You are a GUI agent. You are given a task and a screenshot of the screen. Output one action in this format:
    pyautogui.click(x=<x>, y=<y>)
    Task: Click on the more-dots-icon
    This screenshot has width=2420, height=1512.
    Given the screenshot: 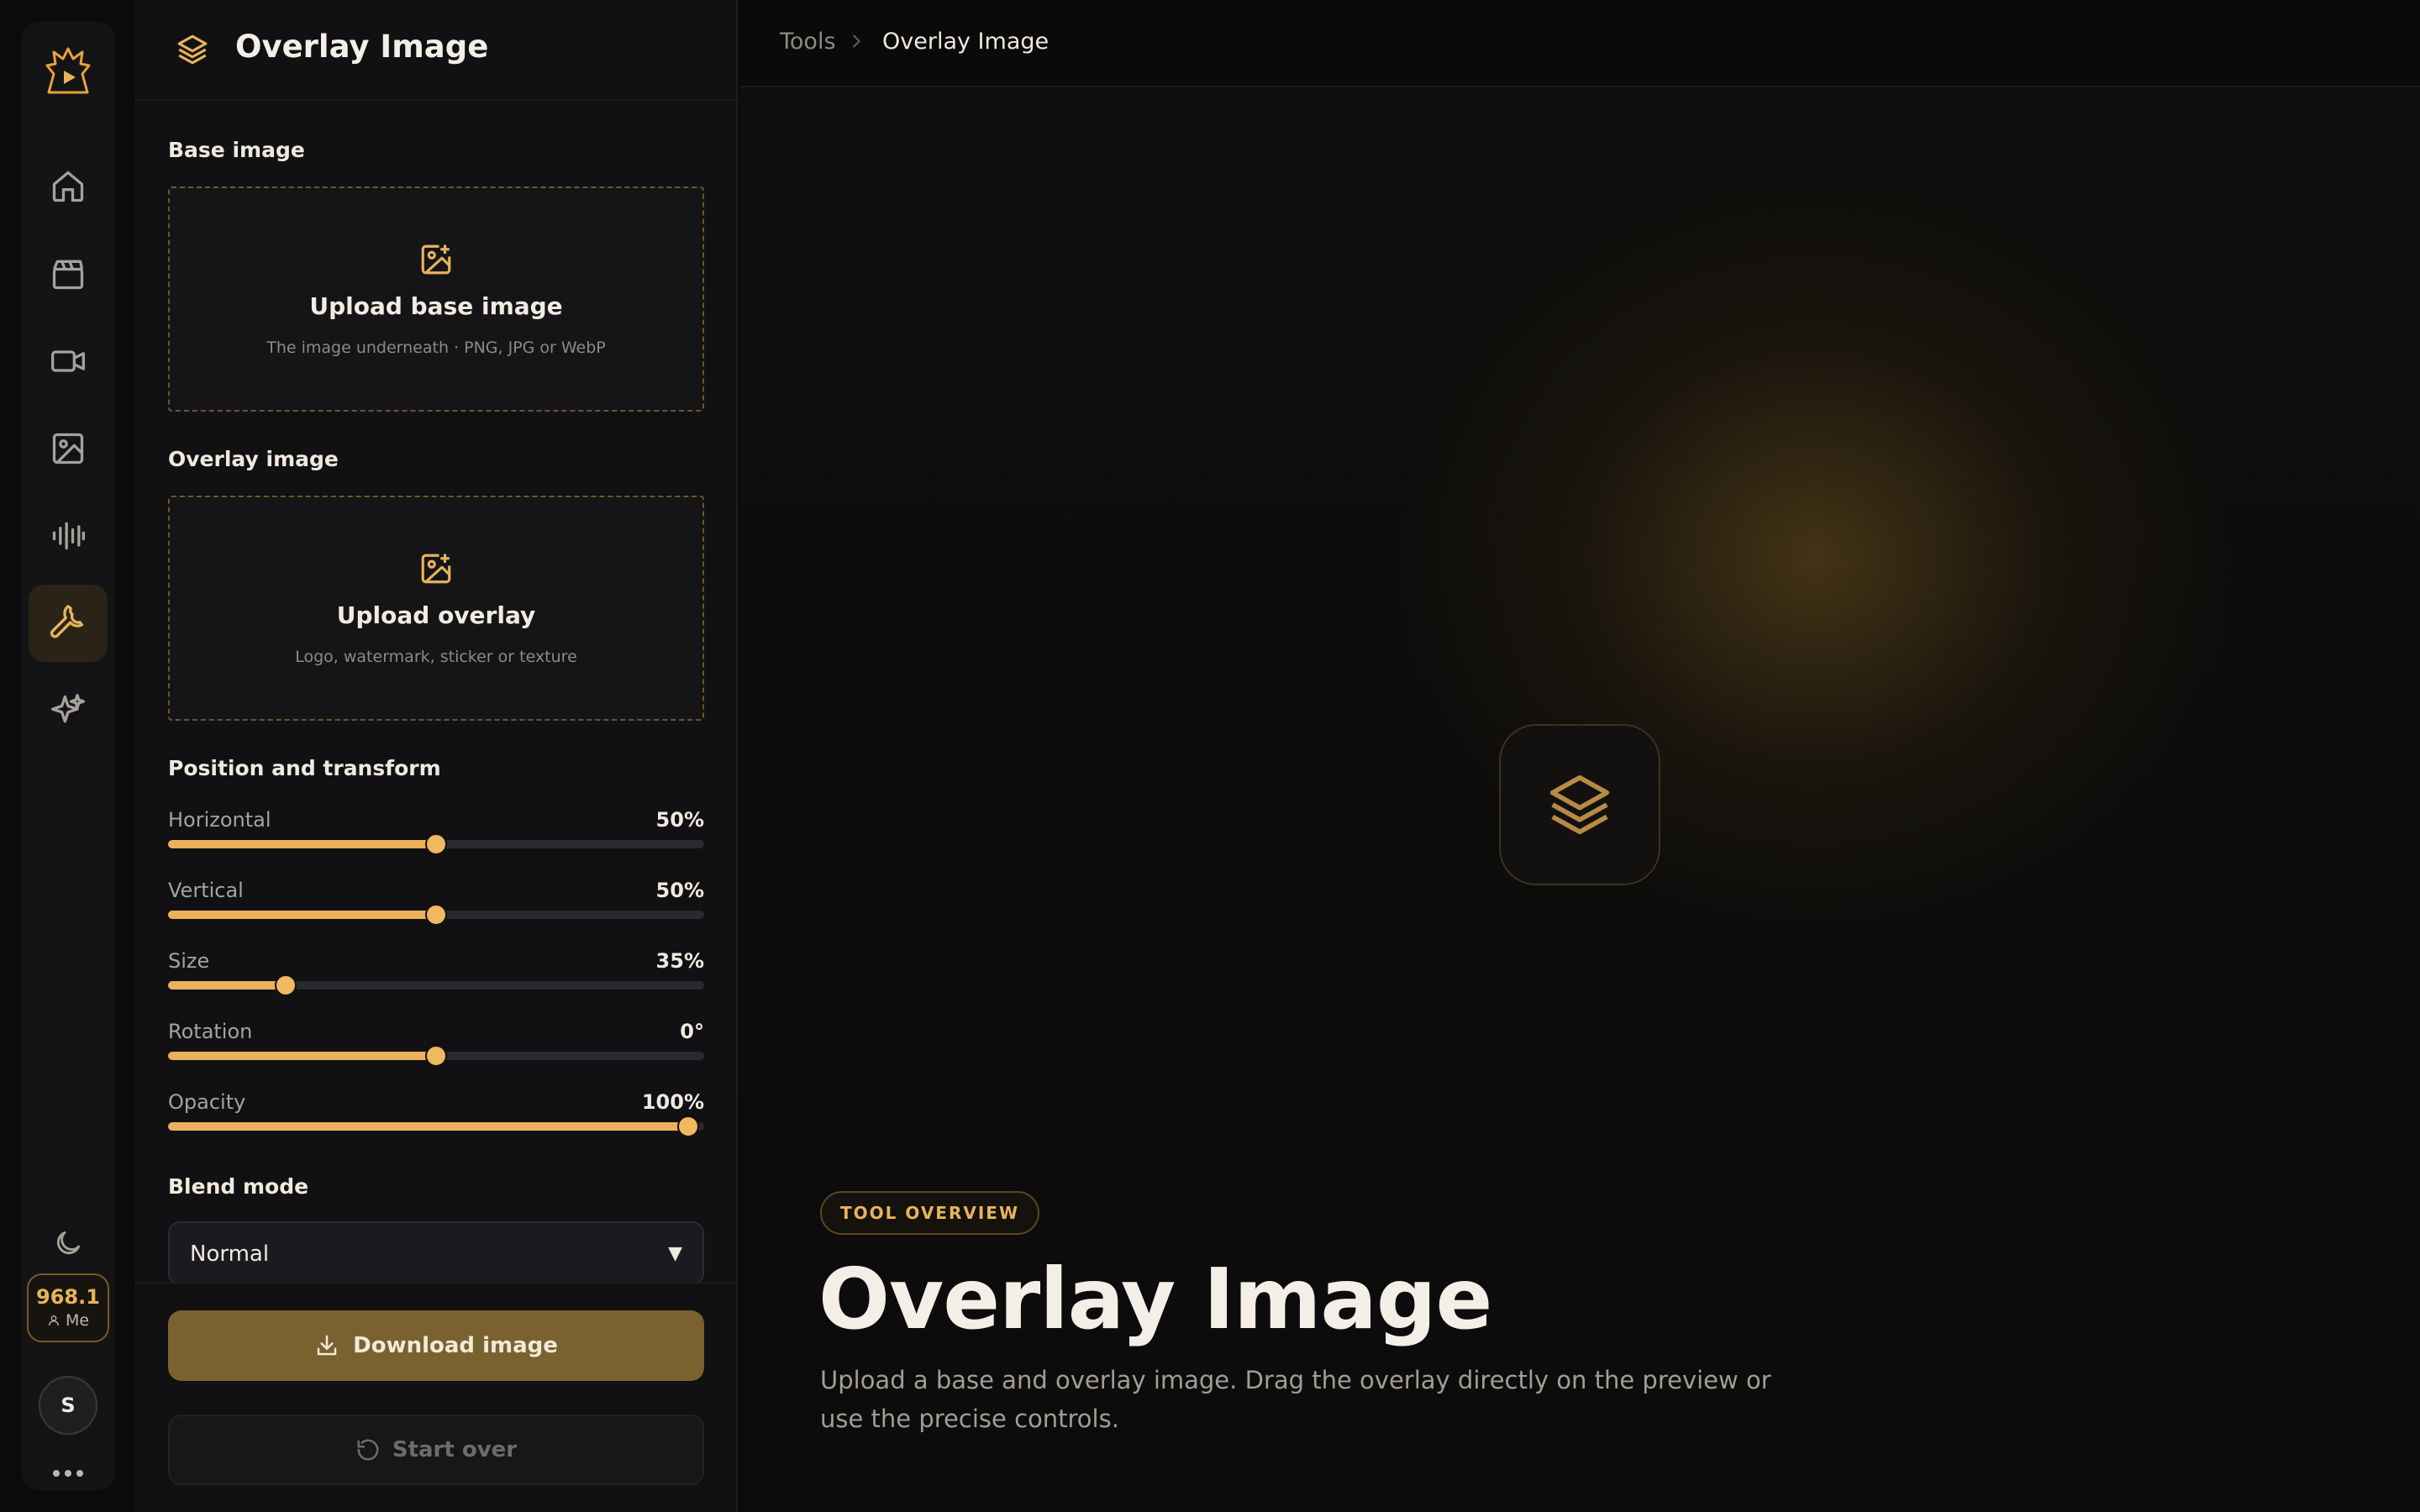 What is the action you would take?
    pyautogui.click(x=68, y=1473)
    